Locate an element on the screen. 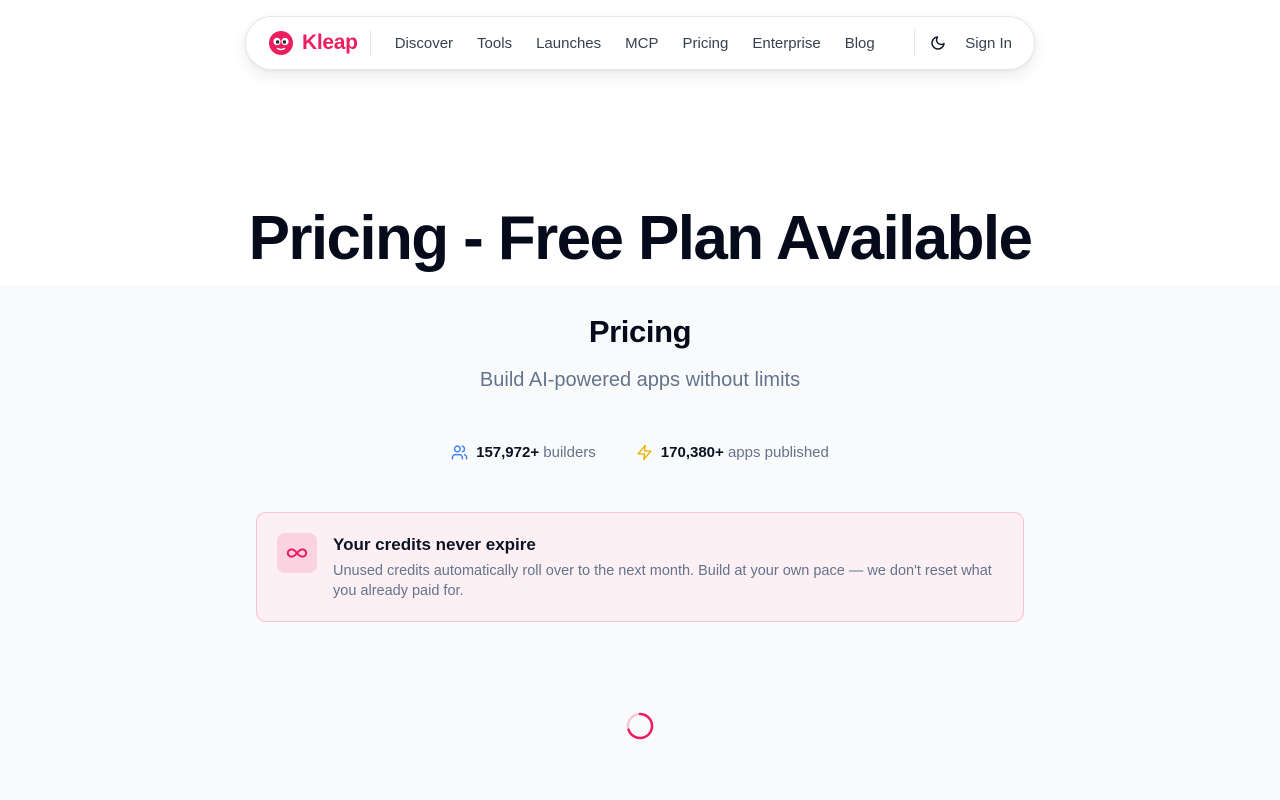 Image resolution: width=1280 pixels, height=800 pixels. spinner-icon is located at coordinates (640, 726).